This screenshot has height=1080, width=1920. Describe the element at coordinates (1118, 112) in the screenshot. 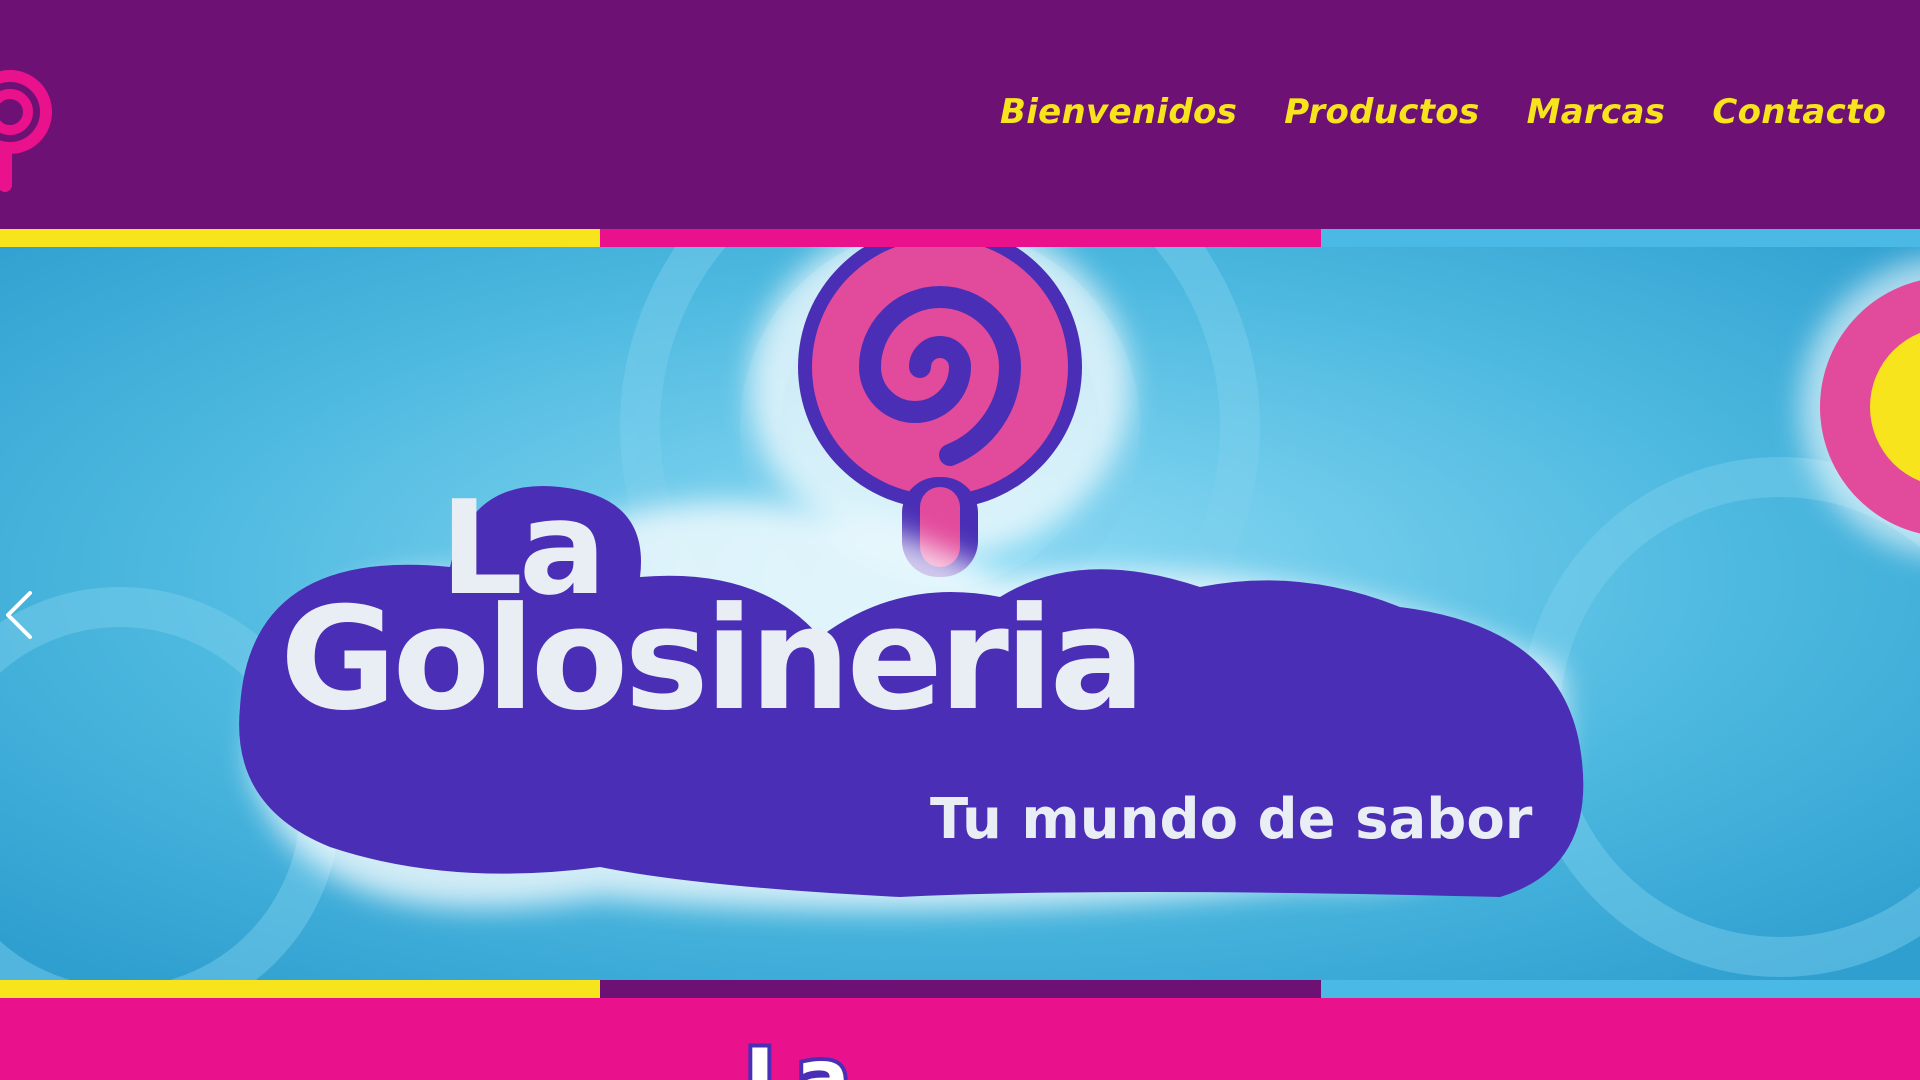

I see `nav-bienvenidos: Bienvenidos` at that location.